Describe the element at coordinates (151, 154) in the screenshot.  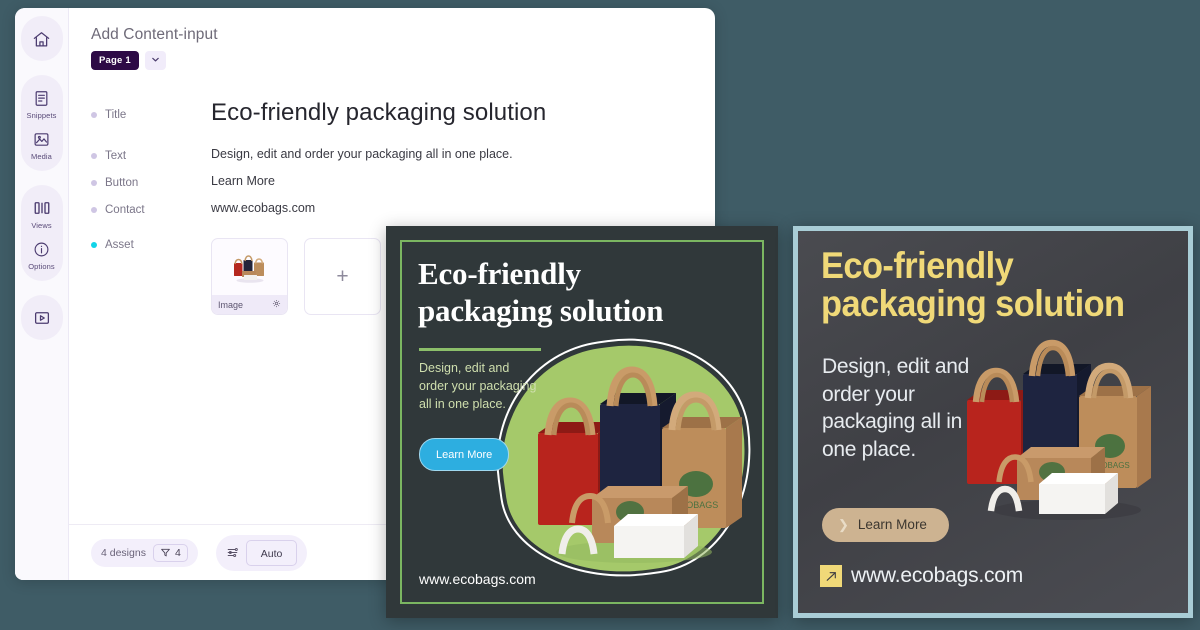
I see `field-label-cell-text: Text` at that location.